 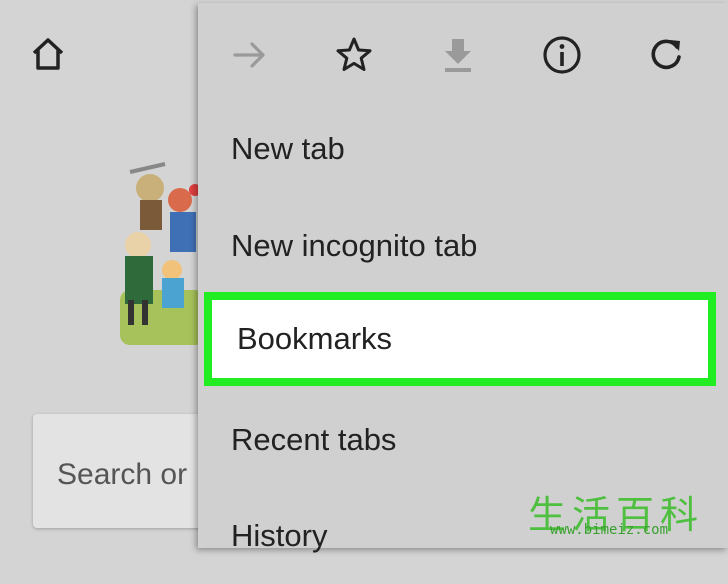 What do you see at coordinates (463, 440) in the screenshot?
I see `menu-item-recent-tabs: Recent tabs` at bounding box center [463, 440].